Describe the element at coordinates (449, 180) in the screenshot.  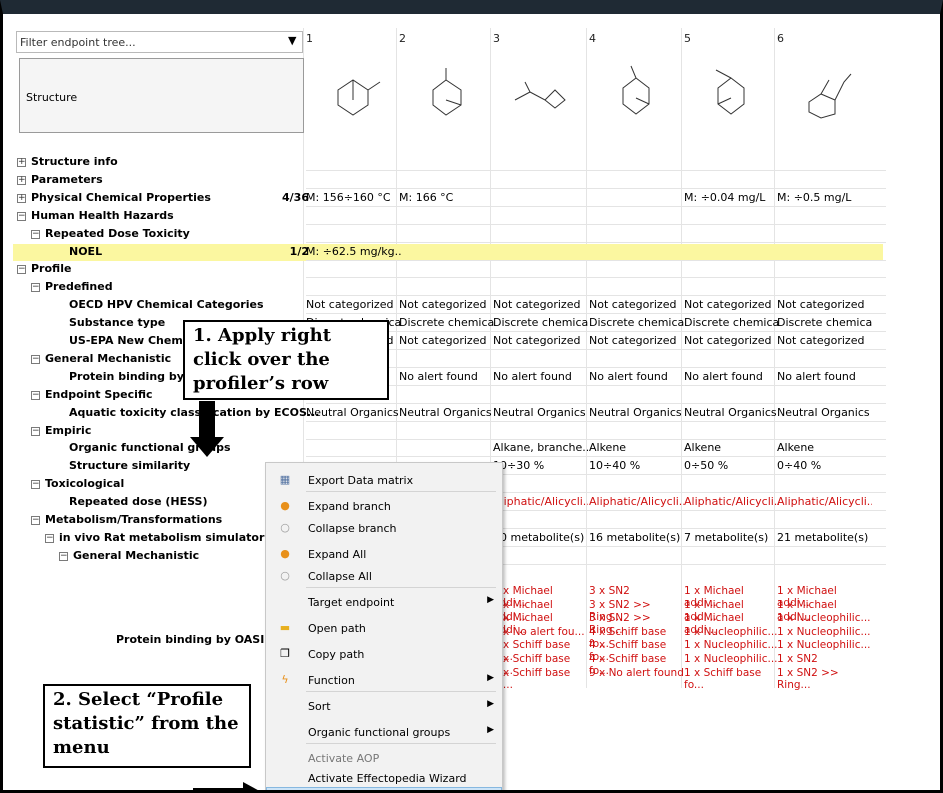
I see `tree-row: + Parameters` at that location.